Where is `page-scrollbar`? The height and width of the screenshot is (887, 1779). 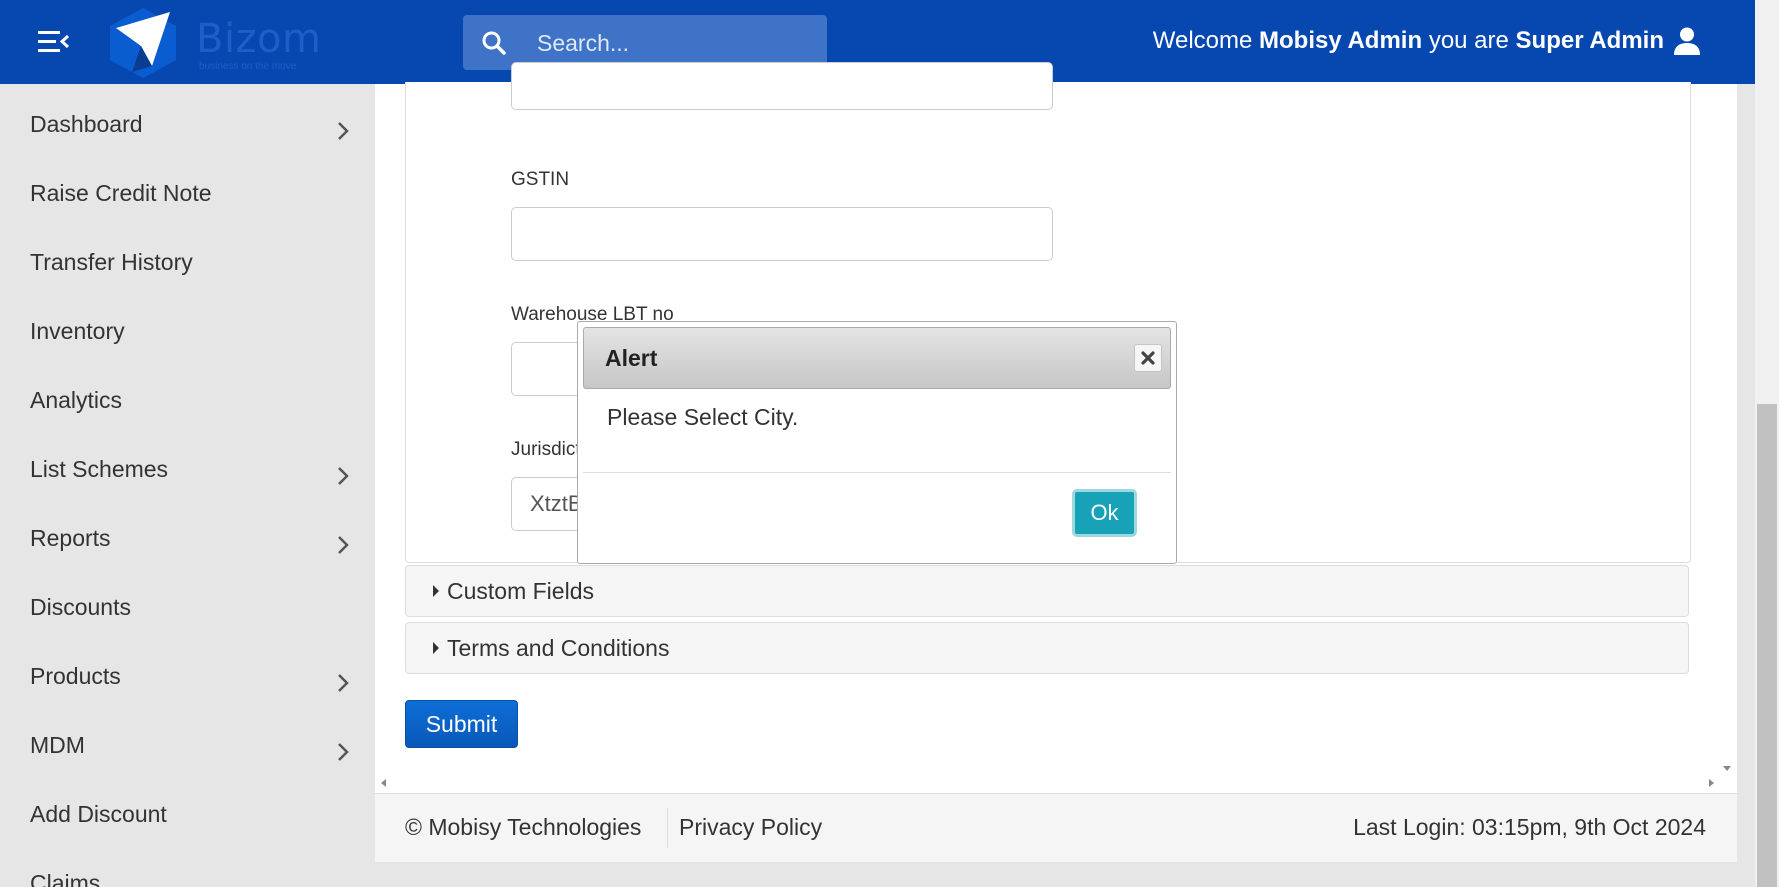
page-scrollbar is located at coordinates (1767, 443).